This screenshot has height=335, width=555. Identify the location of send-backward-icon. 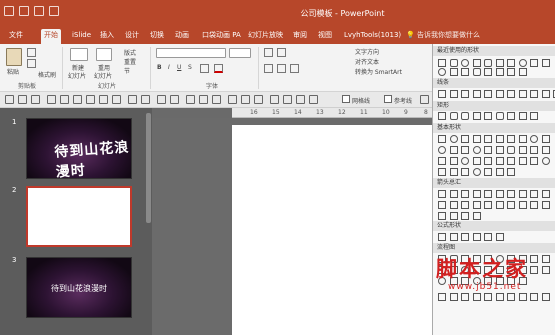
(116, 99).